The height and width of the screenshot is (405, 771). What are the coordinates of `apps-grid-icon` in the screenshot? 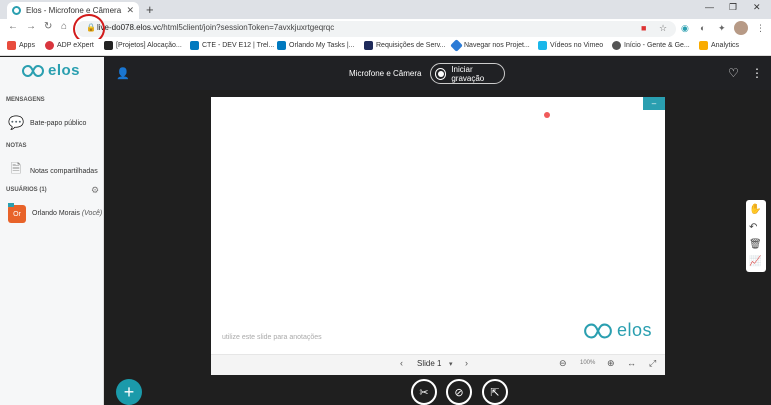 It's located at (11, 45).